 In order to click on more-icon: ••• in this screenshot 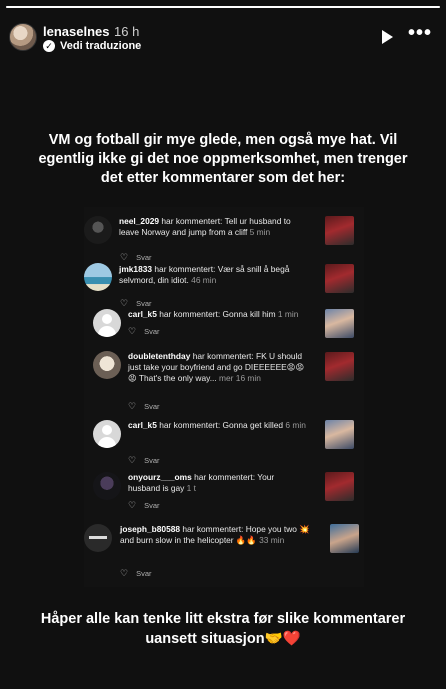, I will do `click(419, 33)`.